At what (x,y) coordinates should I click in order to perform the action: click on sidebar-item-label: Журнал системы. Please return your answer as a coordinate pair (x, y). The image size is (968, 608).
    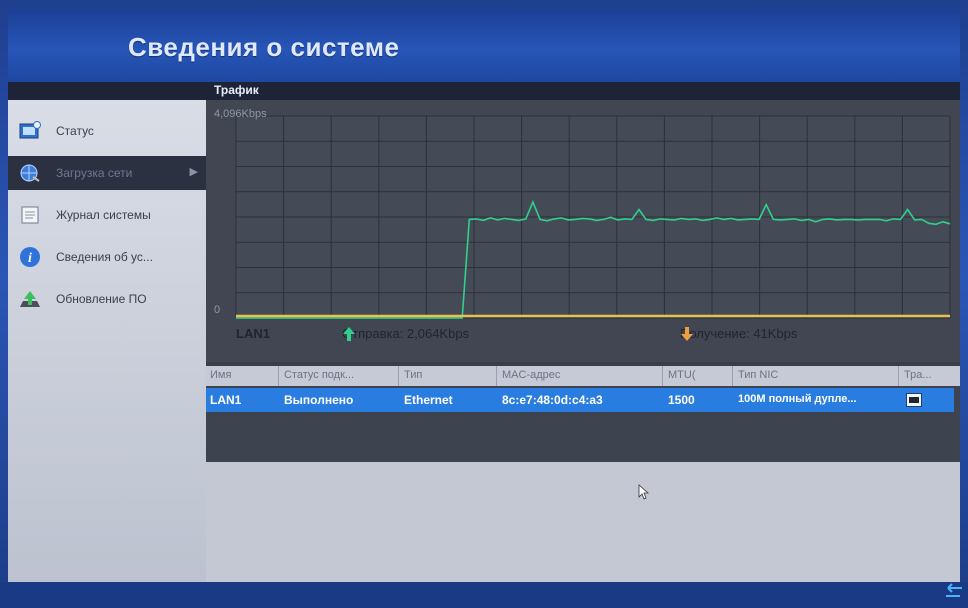
    Looking at the image, I should click on (103, 215).